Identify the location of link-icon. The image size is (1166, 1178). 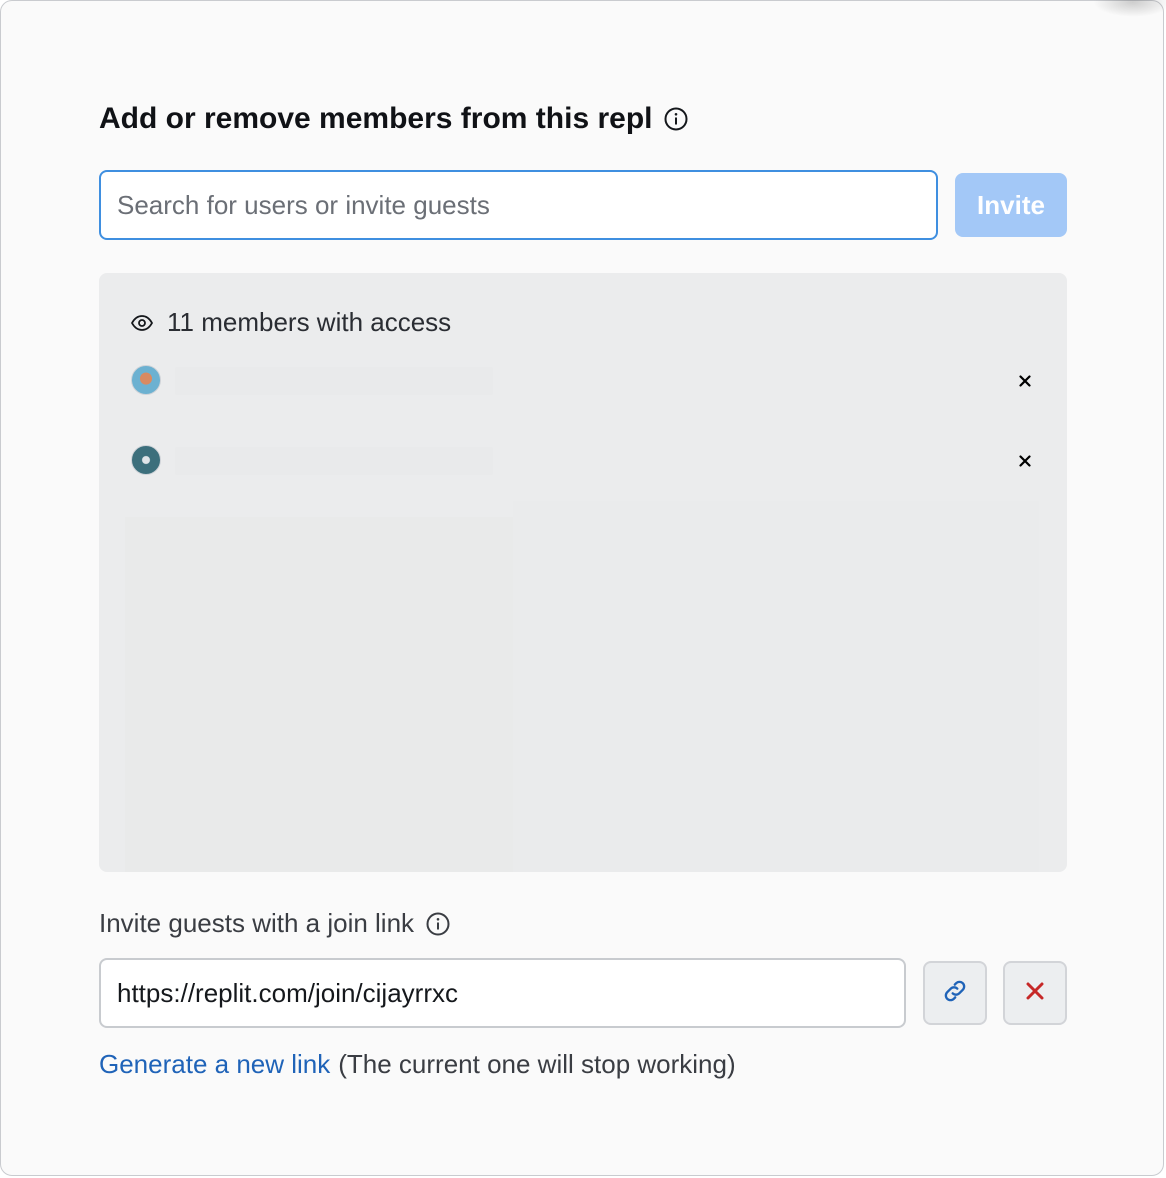
(955, 993).